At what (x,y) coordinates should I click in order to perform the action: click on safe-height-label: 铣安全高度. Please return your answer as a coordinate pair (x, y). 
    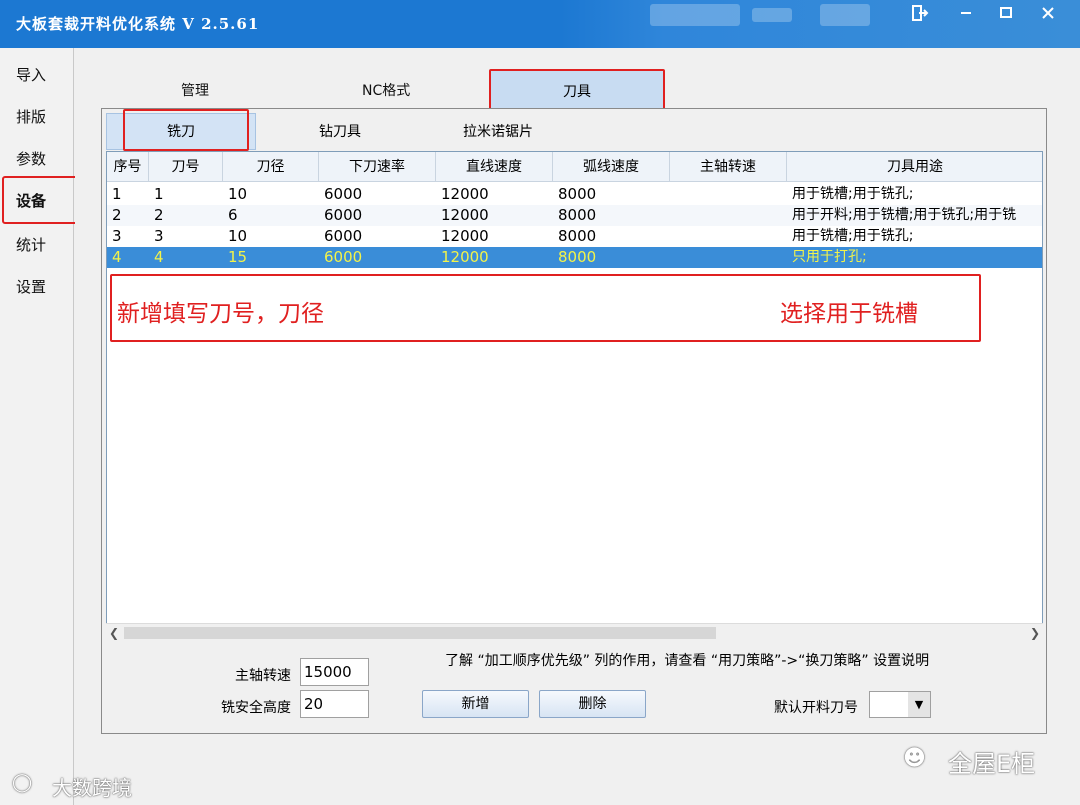
    Looking at the image, I should click on (256, 708).